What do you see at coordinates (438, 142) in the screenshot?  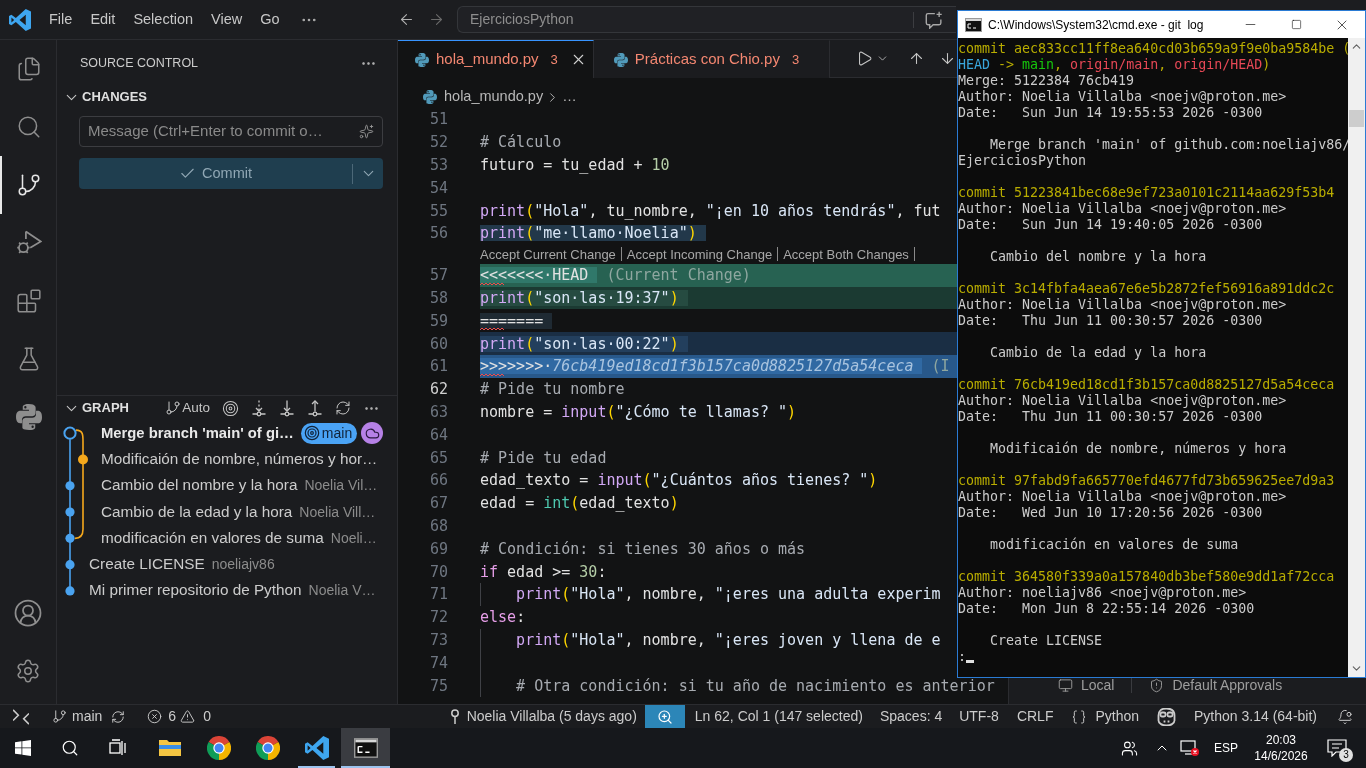 I see `line-number: 52` at bounding box center [438, 142].